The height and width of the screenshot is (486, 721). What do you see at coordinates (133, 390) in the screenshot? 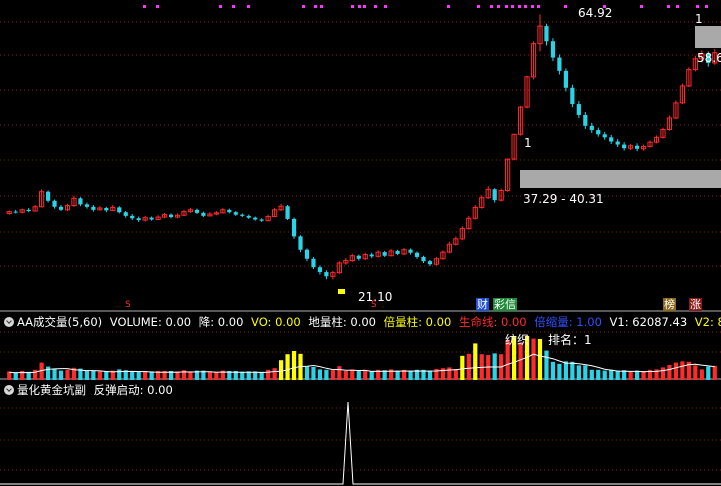
I see `indicator-field: 反弹启动: 0.00` at bounding box center [133, 390].